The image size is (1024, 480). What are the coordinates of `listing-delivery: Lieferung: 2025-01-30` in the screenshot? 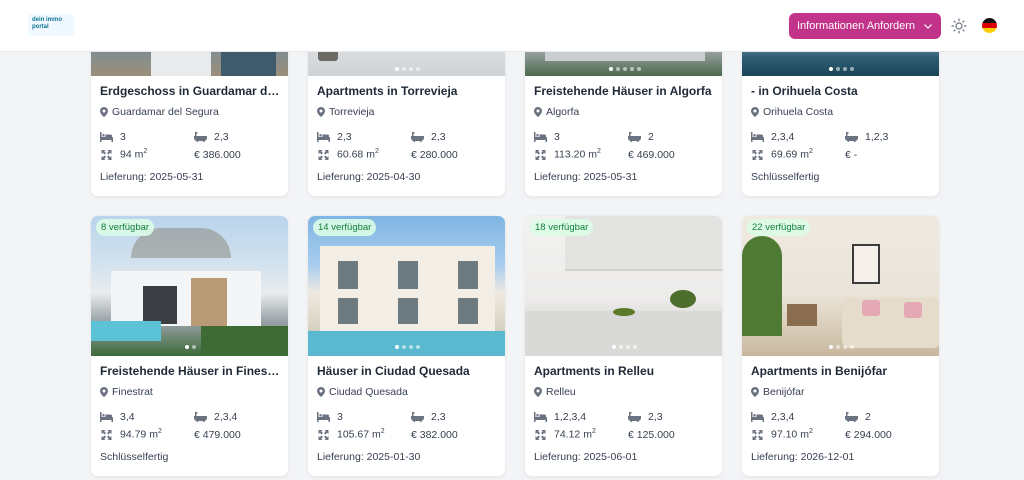 It's located at (369, 457).